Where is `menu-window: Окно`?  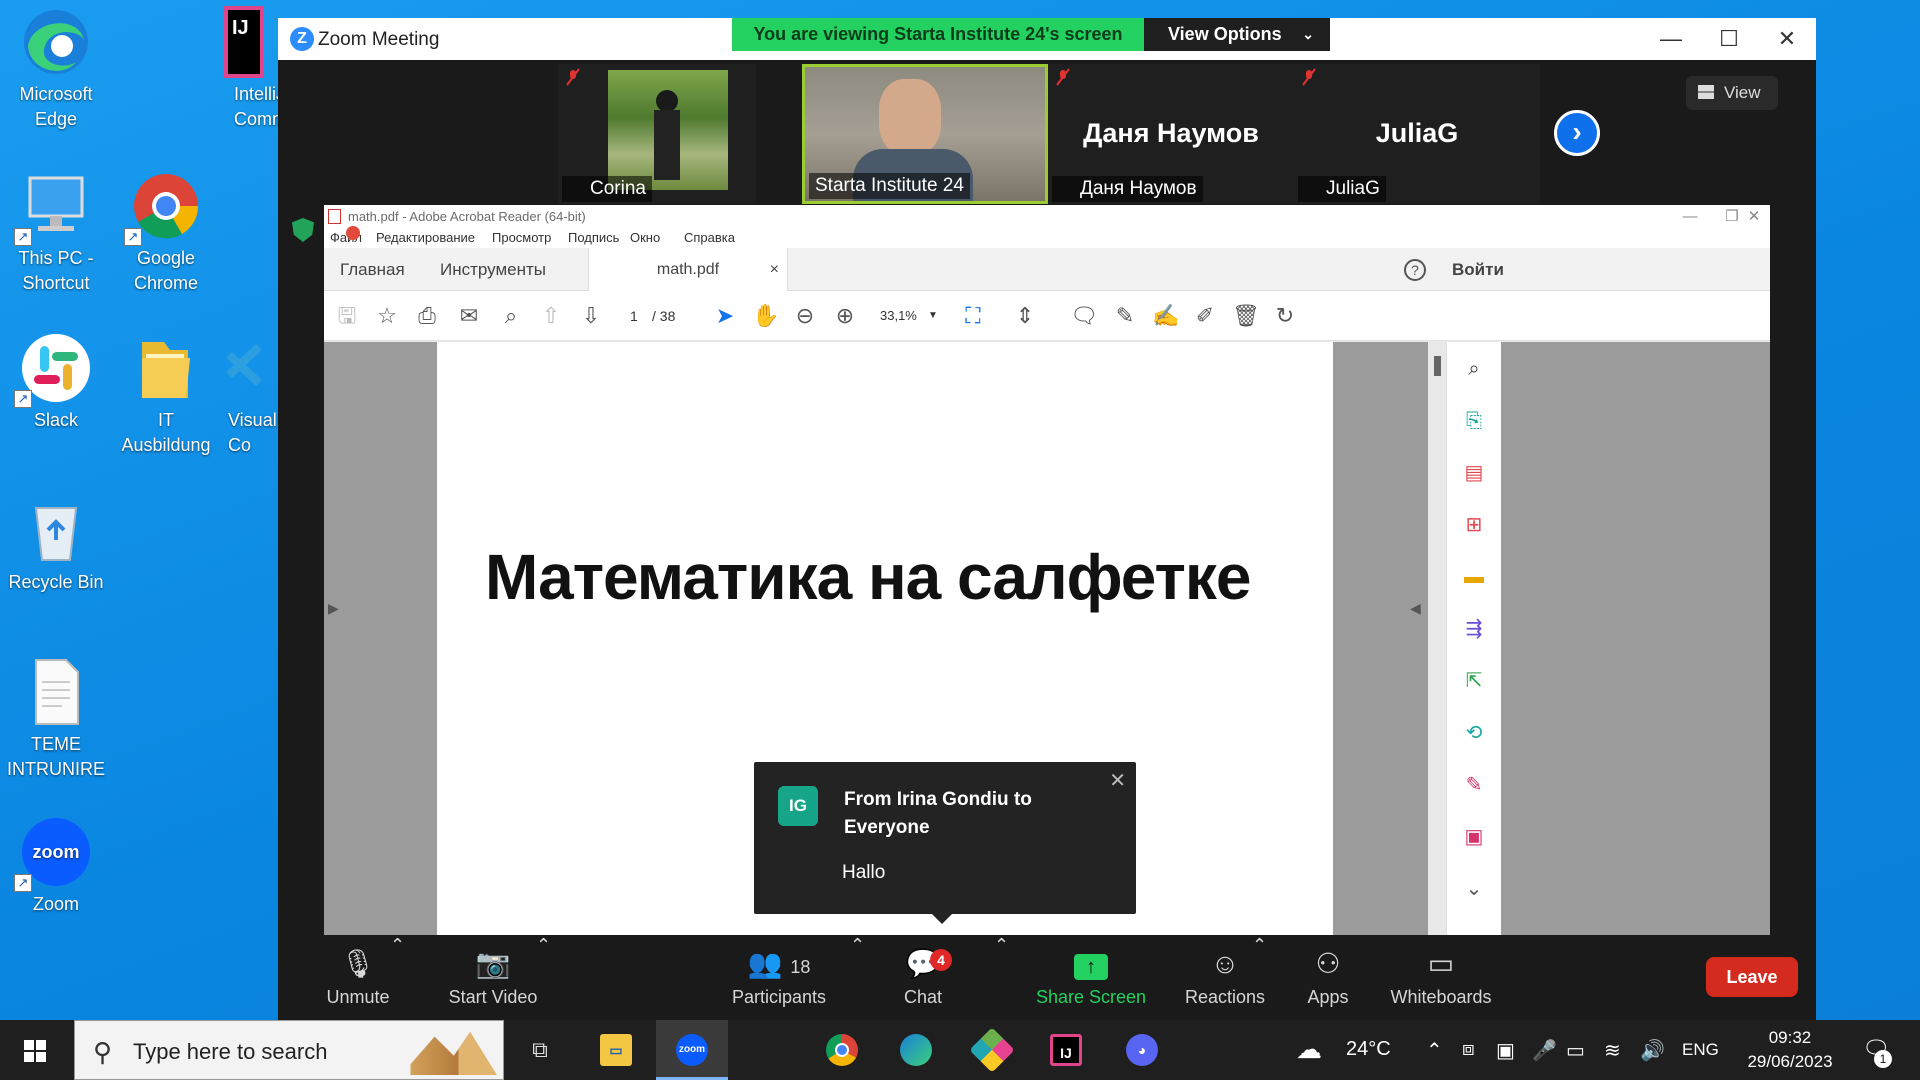 menu-window: Окно is located at coordinates (645, 238).